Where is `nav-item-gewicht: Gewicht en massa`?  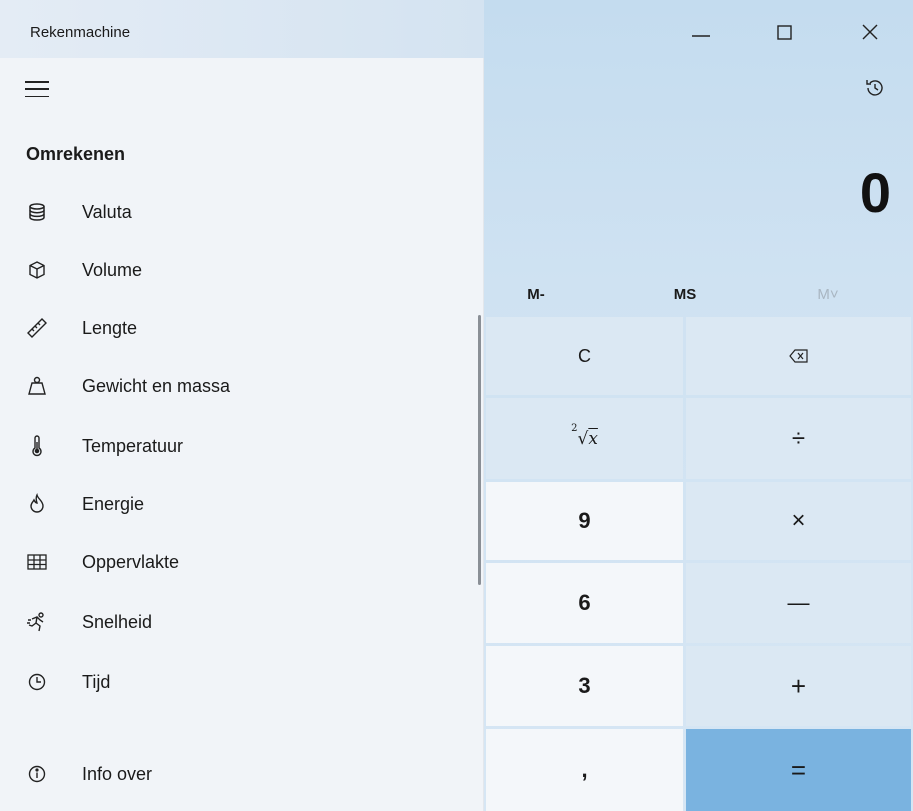
nav-item-gewicht: Gewicht en massa is located at coordinates (239, 386).